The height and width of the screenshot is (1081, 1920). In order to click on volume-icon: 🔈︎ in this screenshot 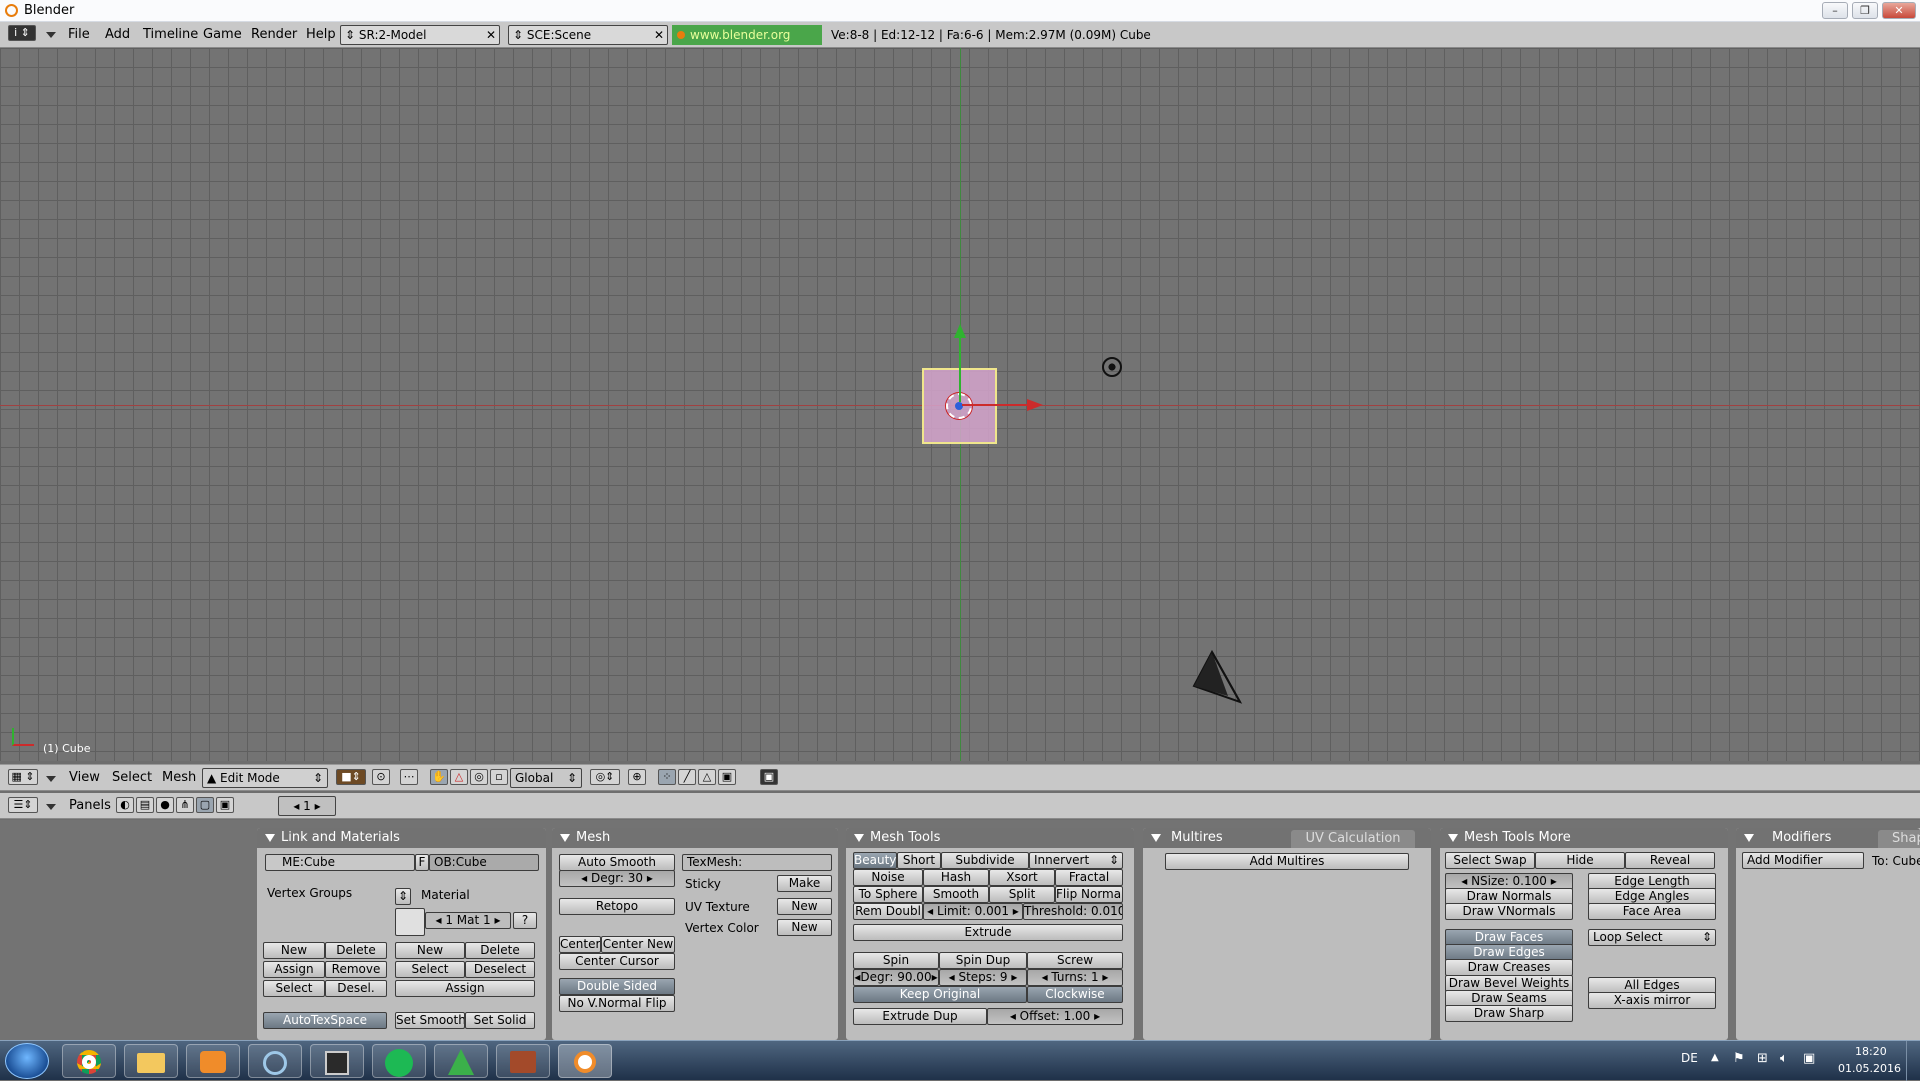, I will do `click(1784, 1058)`.